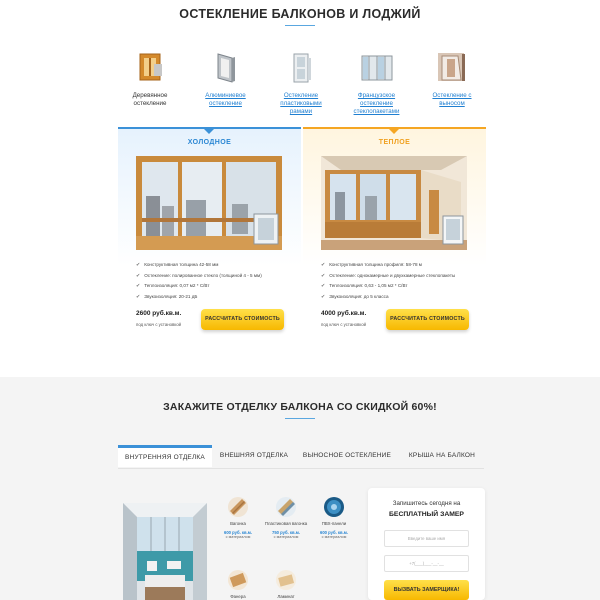 The image size is (600, 600). What do you see at coordinates (301, 468) in the screenshot?
I see `tab-divider` at bounding box center [301, 468].